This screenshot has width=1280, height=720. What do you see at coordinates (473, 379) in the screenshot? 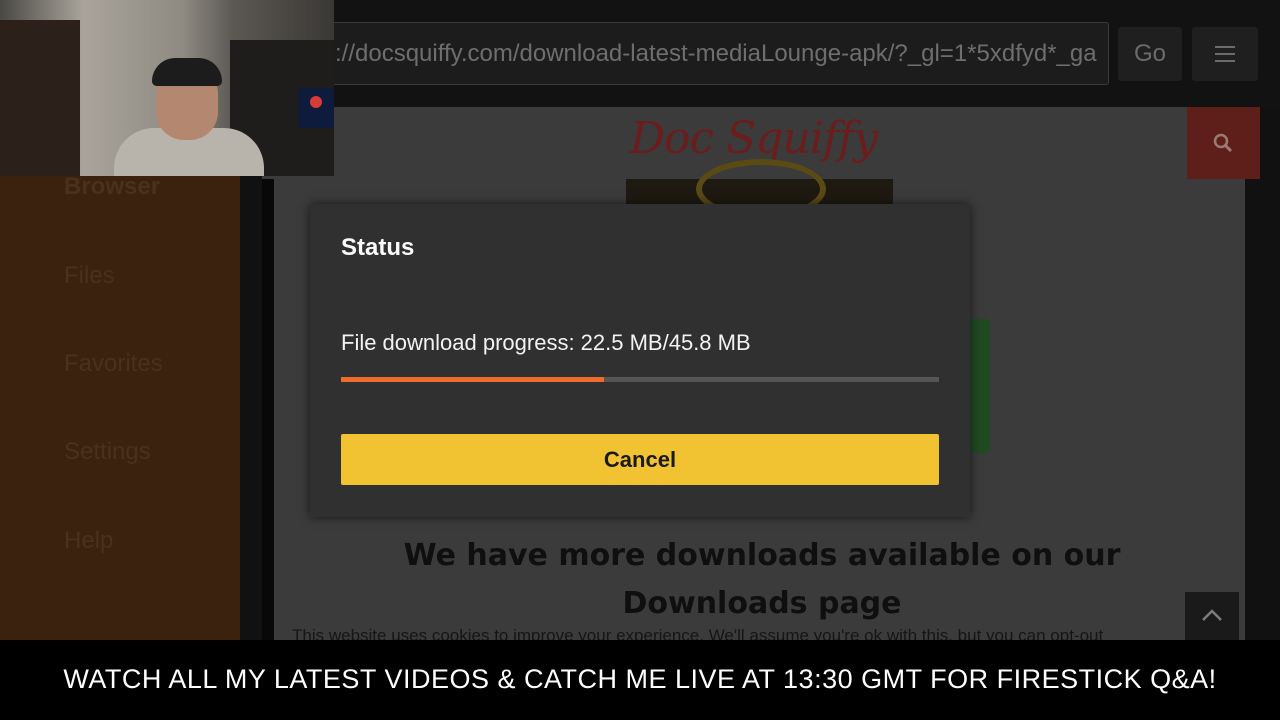
I see `progress-bar-fill` at bounding box center [473, 379].